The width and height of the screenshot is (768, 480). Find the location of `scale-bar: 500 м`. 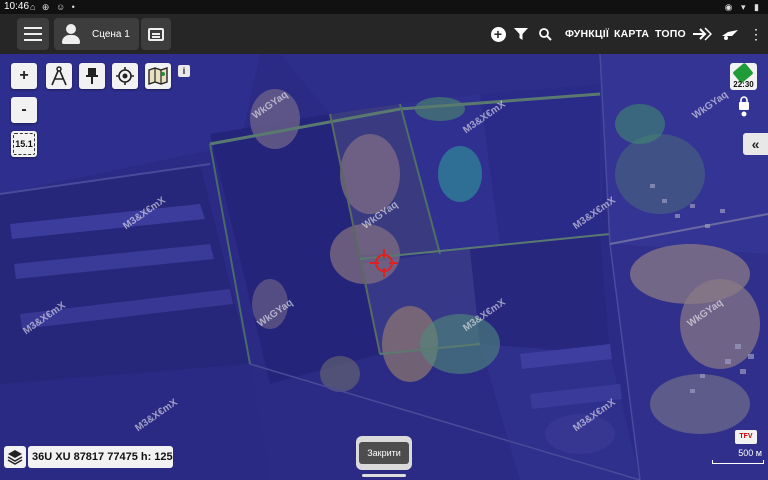

scale-bar: 500 м is located at coordinates (738, 456).